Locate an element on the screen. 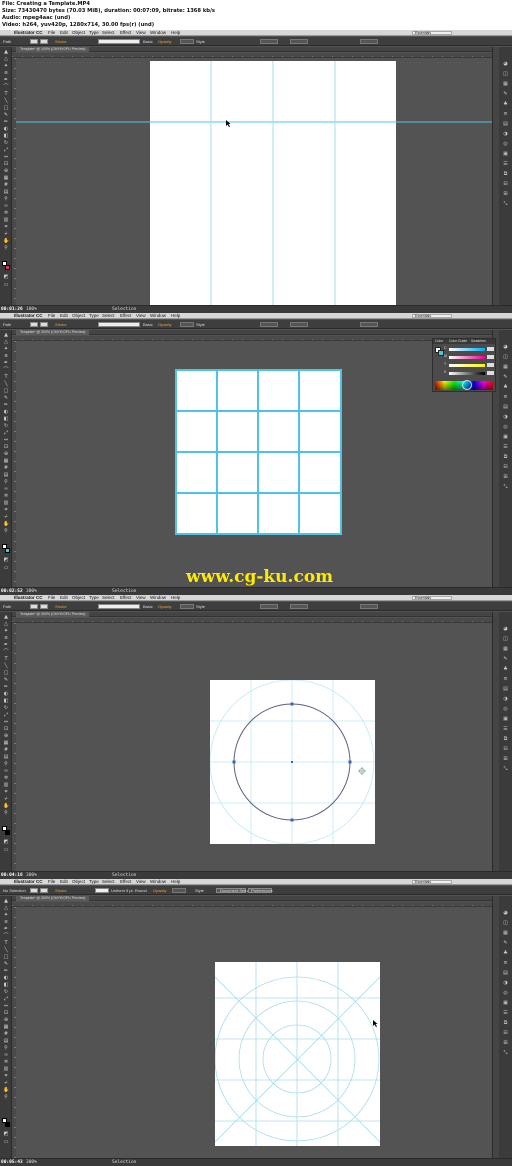 This screenshot has width=512, height=1166. status-bar: 00:05:43 300% Selection is located at coordinates (256, 1162).